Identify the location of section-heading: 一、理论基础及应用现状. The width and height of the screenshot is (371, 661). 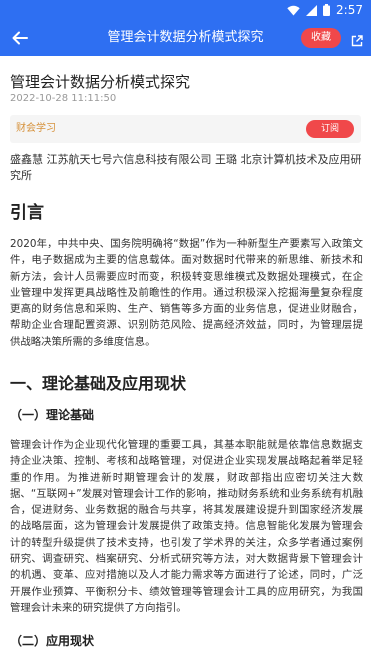
(98, 383).